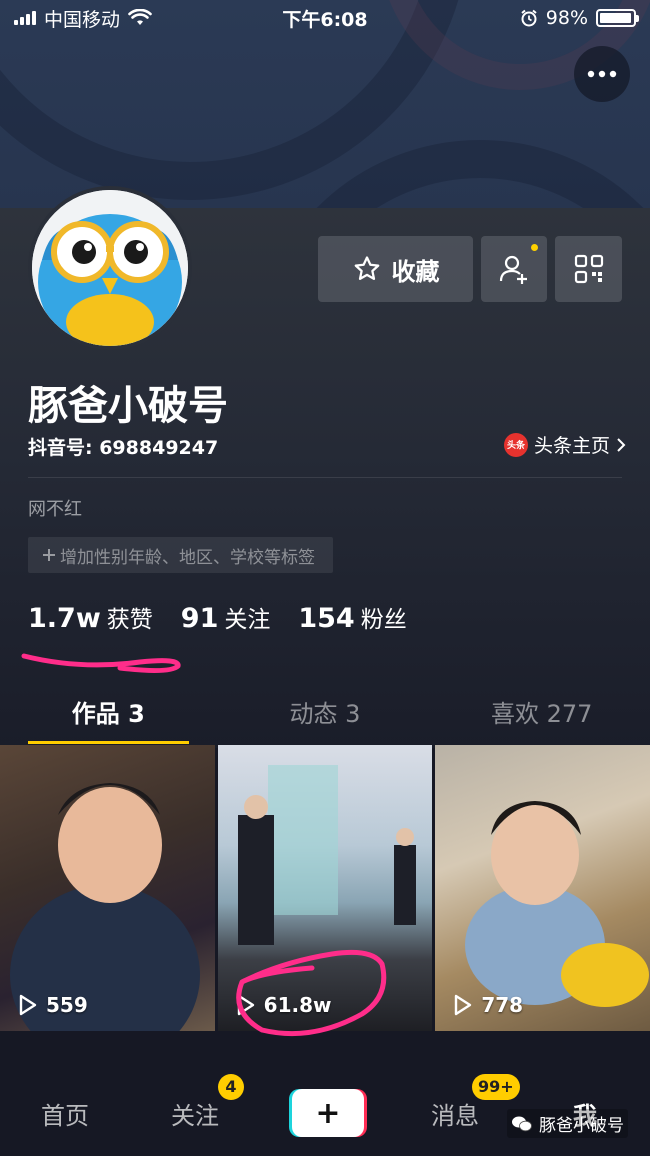 This screenshot has width=650, height=1156. I want to click on carrier-label: 中国移动, so click(82, 19).